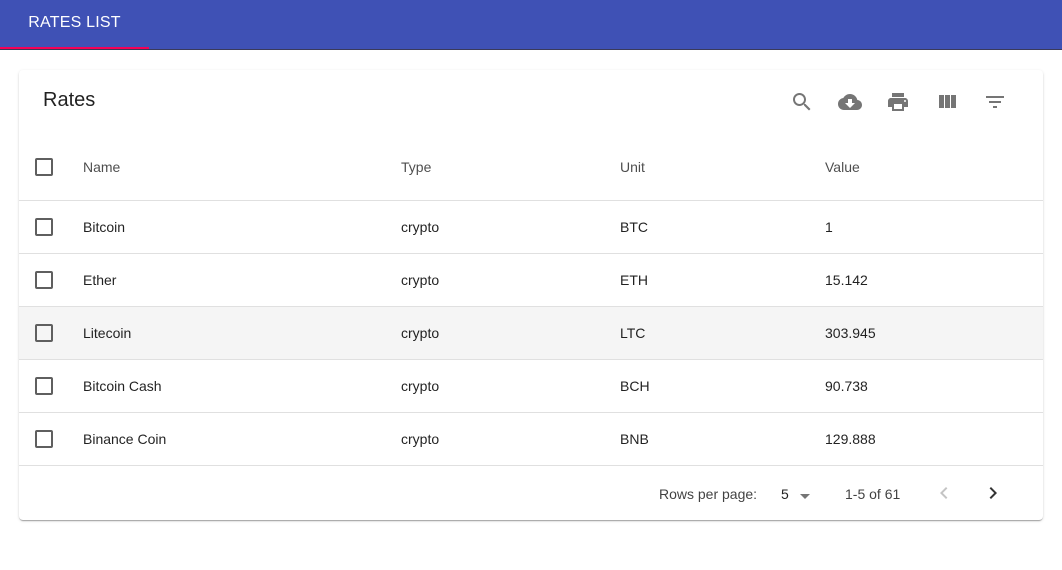  What do you see at coordinates (531, 167) in the screenshot?
I see `table-header-row: Name Type Unit Value` at bounding box center [531, 167].